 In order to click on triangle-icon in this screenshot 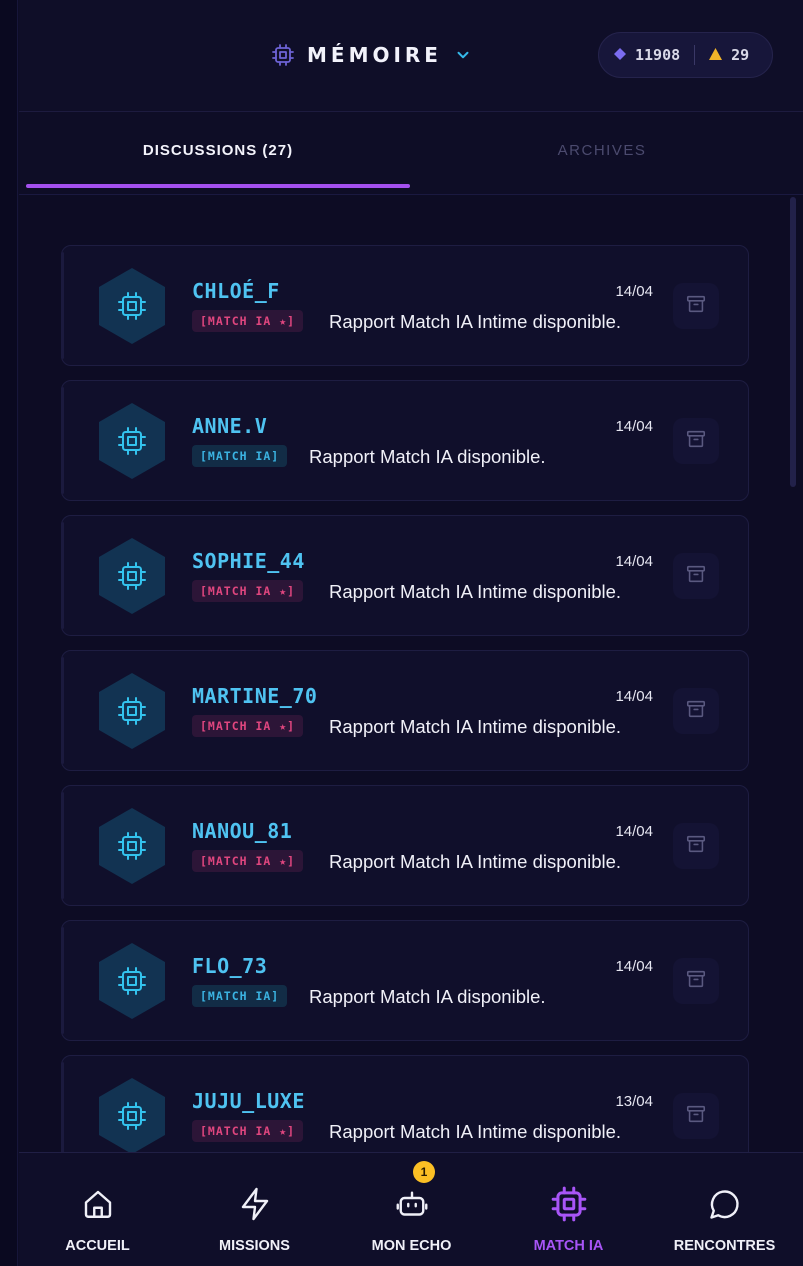, I will do `click(716, 55)`.